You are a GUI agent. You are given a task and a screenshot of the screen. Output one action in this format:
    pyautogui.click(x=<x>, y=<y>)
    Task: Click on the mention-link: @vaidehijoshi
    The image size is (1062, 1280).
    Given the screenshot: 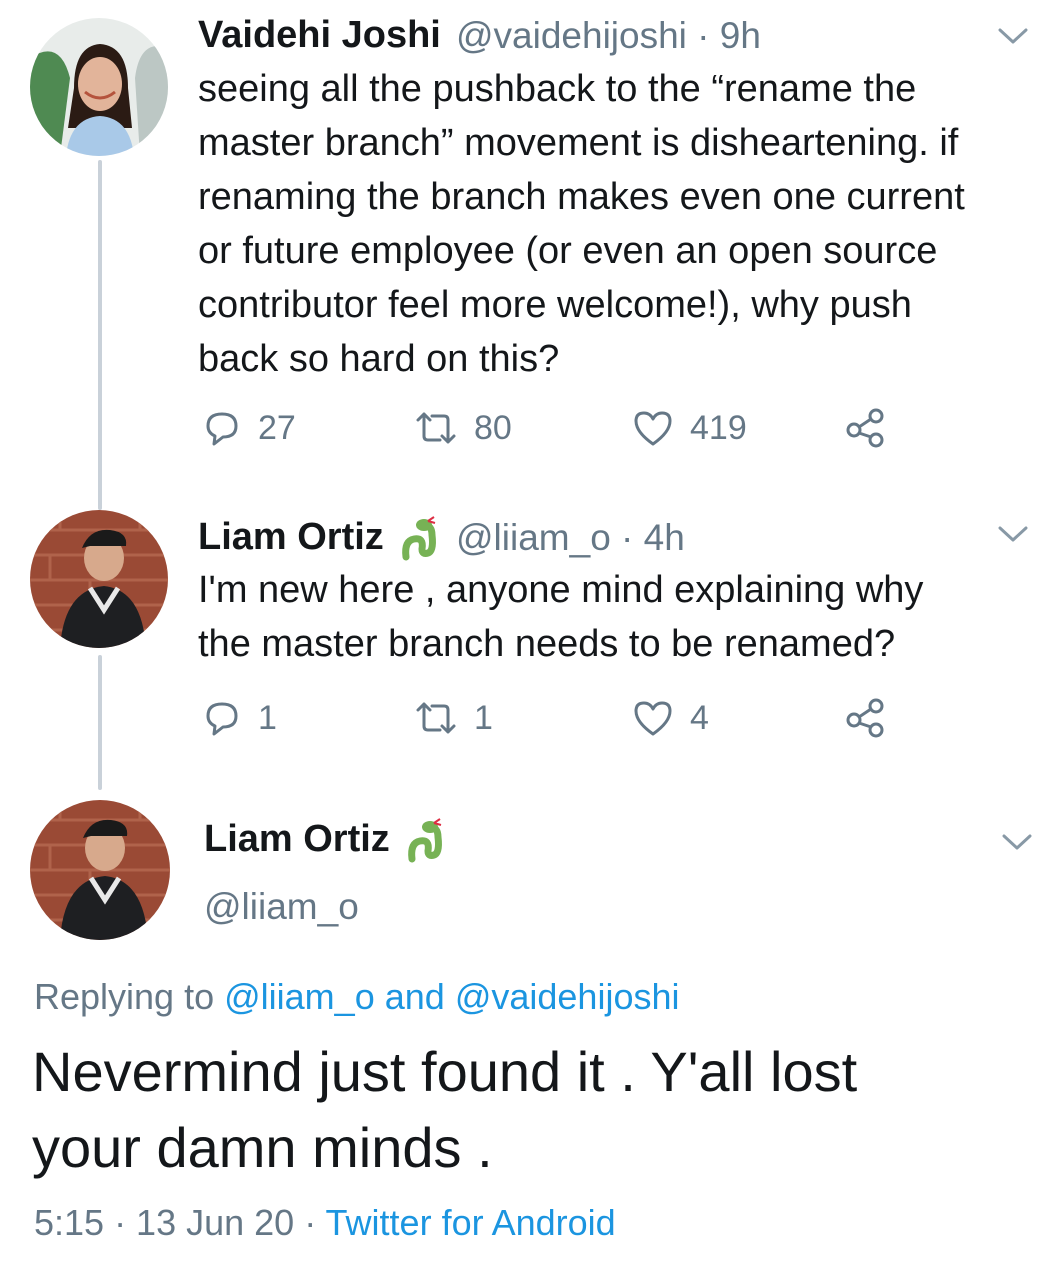 What is the action you would take?
    pyautogui.click(x=567, y=996)
    